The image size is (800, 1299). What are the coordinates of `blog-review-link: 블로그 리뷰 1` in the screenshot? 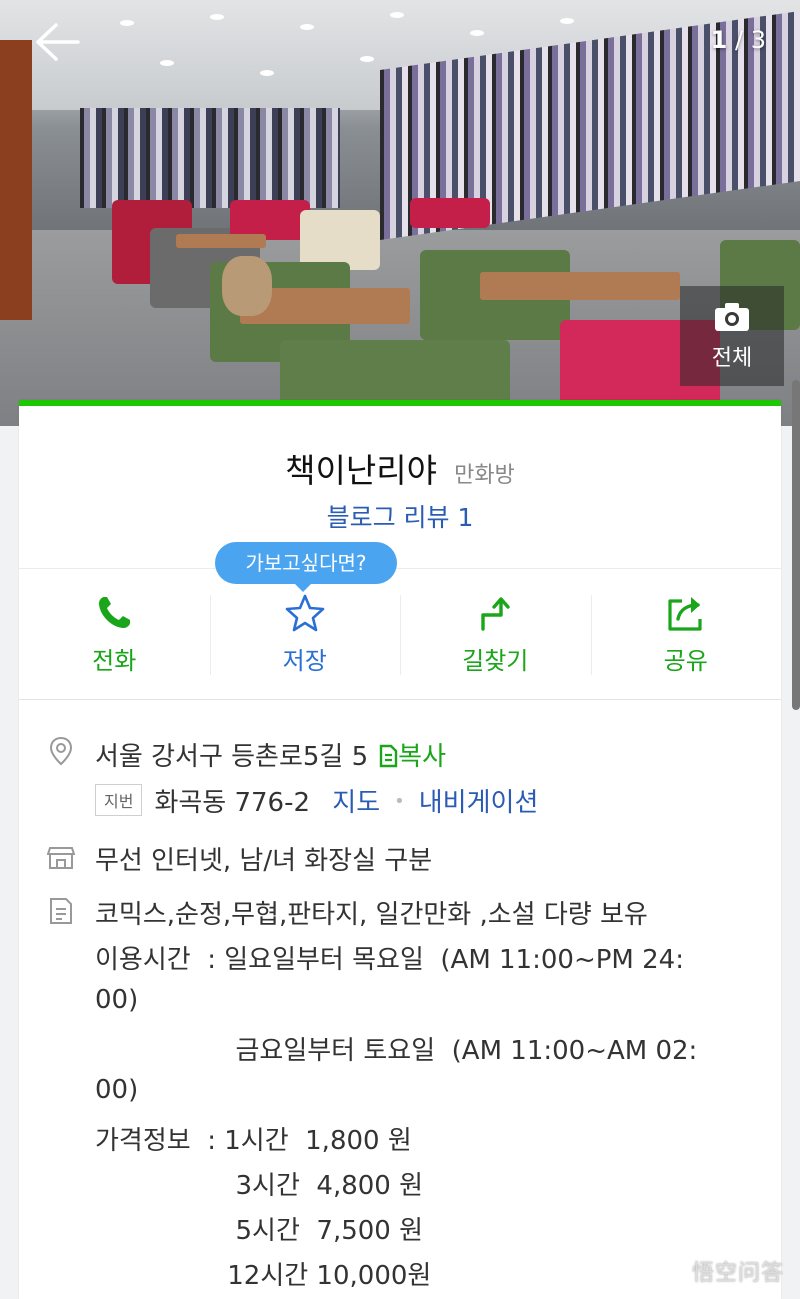 It's located at (400, 516).